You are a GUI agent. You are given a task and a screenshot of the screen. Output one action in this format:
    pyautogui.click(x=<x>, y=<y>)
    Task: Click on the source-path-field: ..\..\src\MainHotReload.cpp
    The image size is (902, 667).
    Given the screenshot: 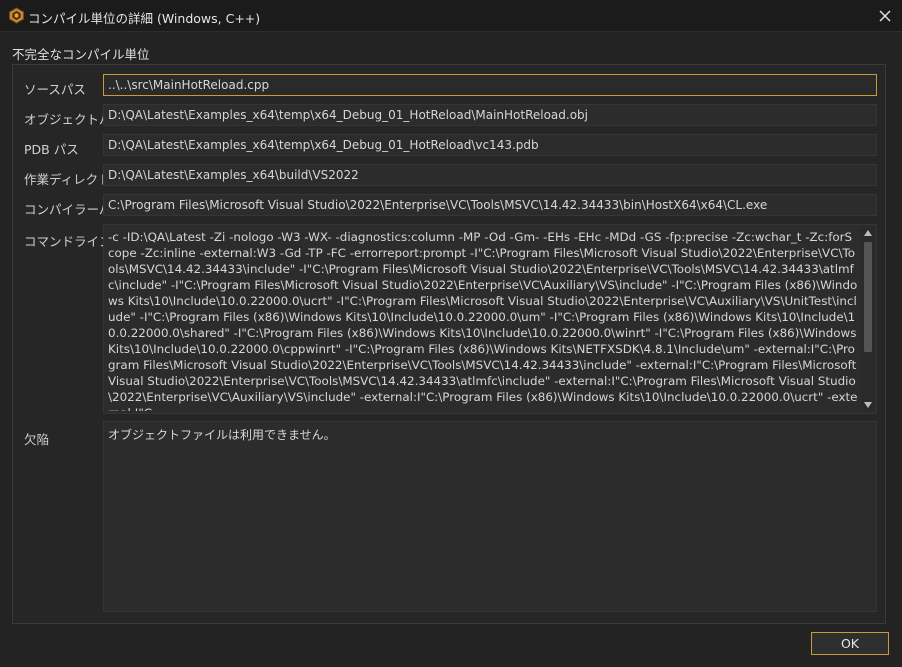 What is the action you would take?
    pyautogui.click(x=490, y=85)
    